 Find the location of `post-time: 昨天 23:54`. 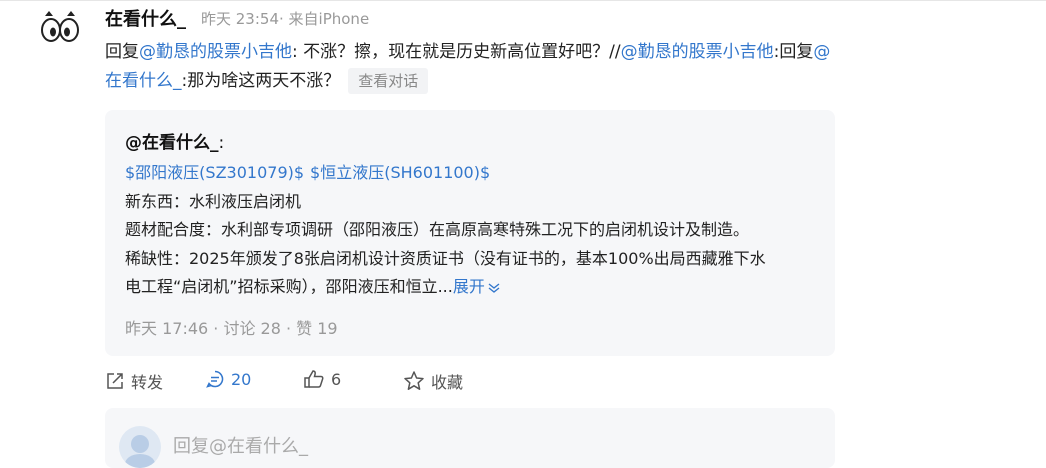

post-time: 昨天 23:54 is located at coordinates (240, 19).